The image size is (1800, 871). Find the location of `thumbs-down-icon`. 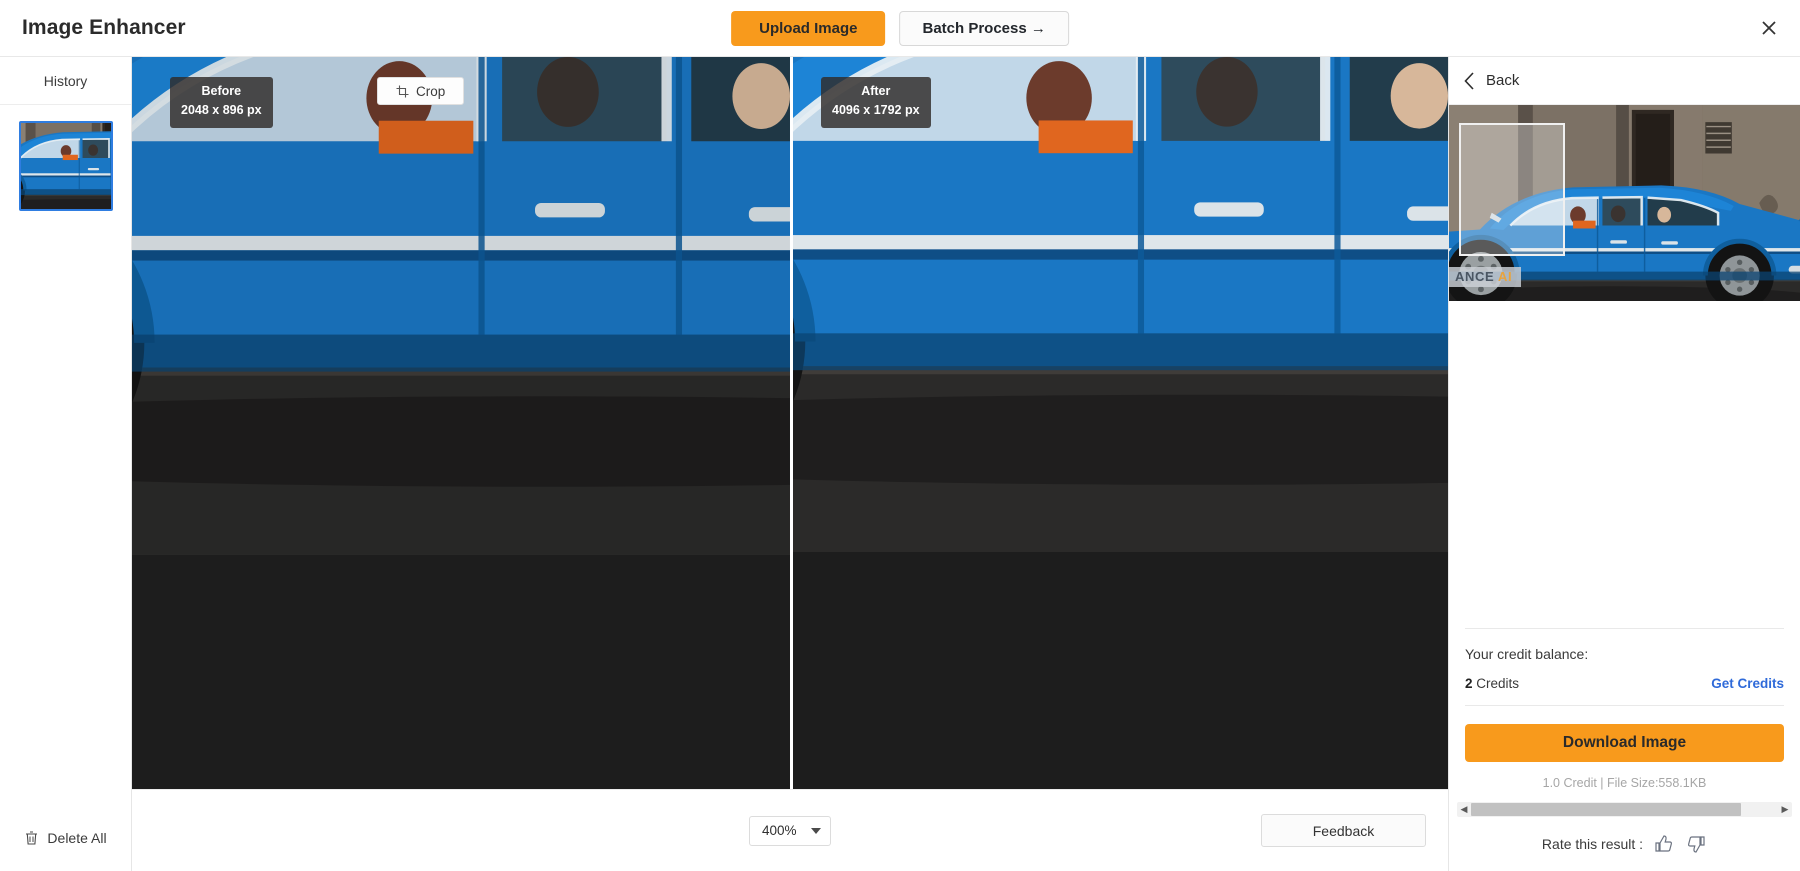

thumbs-down-icon is located at coordinates (1696, 844).